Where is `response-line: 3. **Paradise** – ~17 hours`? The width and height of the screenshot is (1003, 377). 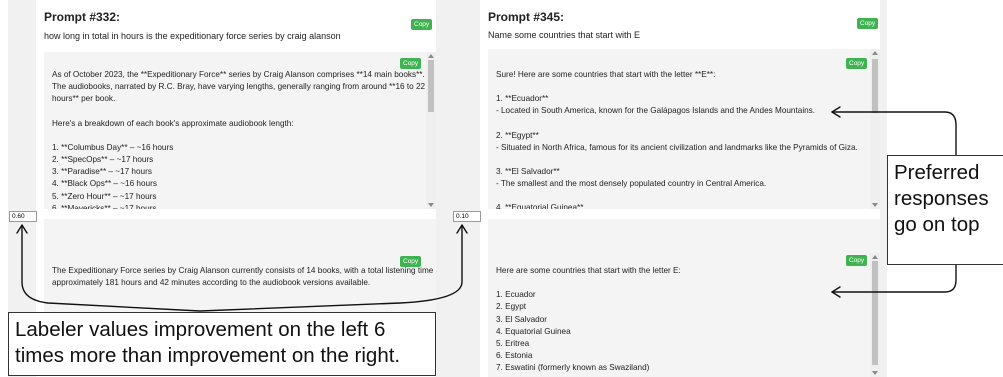 response-line: 3. **Paradise** – ~17 hours is located at coordinates (102, 172).